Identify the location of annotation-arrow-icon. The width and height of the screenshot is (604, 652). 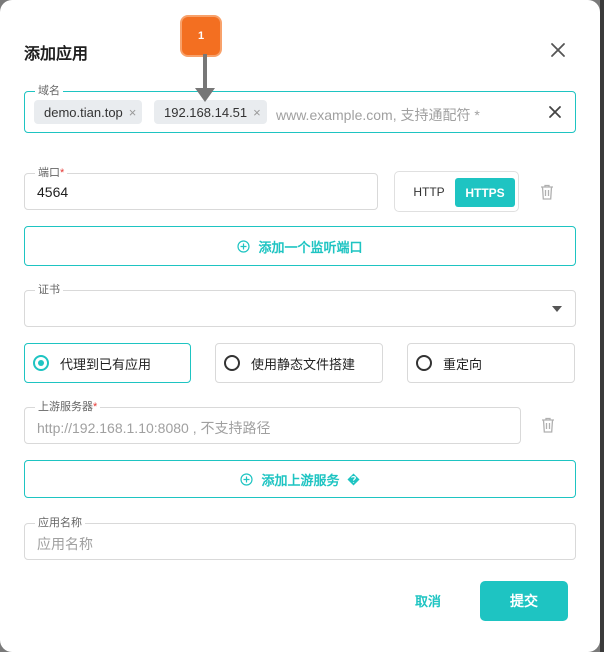
(205, 78).